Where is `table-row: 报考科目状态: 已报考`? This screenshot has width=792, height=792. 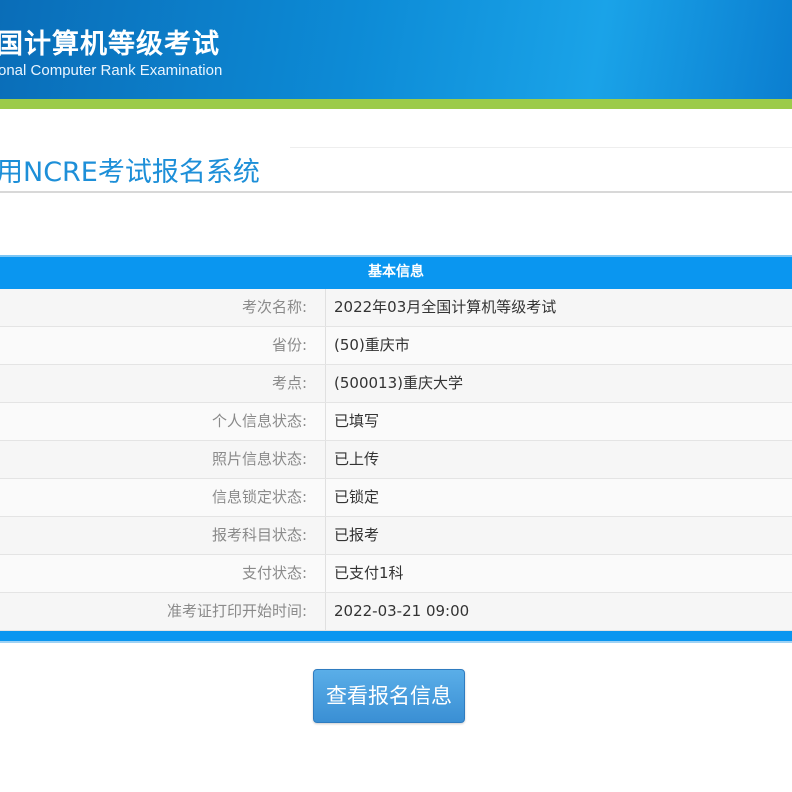
table-row: 报考科目状态: 已报考 is located at coordinates (396, 536).